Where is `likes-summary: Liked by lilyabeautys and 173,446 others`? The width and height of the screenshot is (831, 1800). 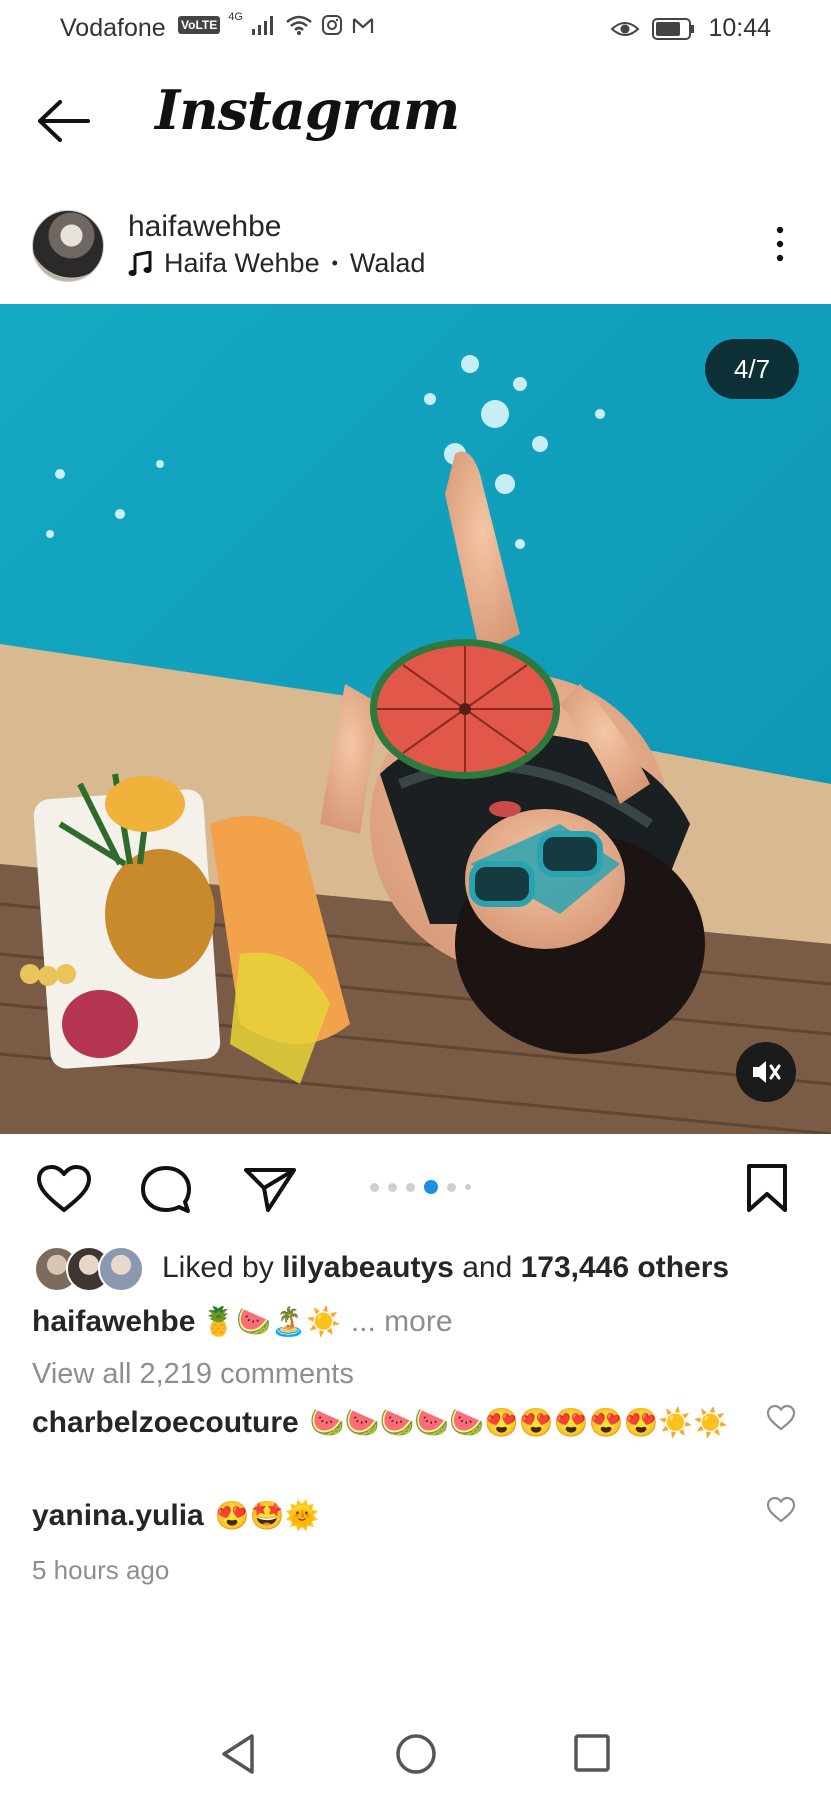
likes-summary: Liked by lilyabeautys and 173,446 others is located at coordinates (445, 1268).